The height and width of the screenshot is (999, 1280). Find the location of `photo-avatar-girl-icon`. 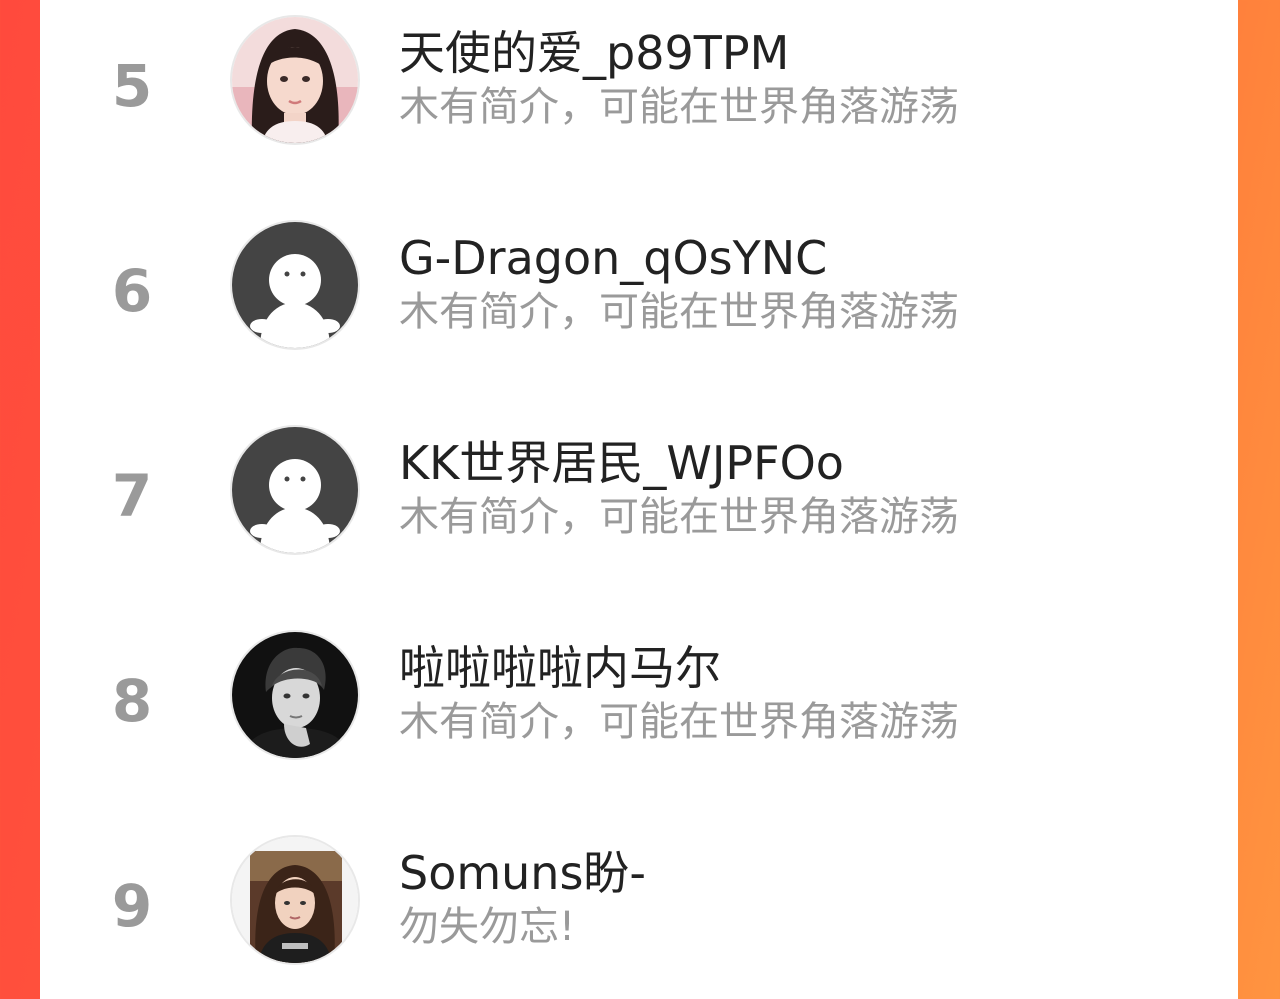

photo-avatar-girl-icon is located at coordinates (295, 80).